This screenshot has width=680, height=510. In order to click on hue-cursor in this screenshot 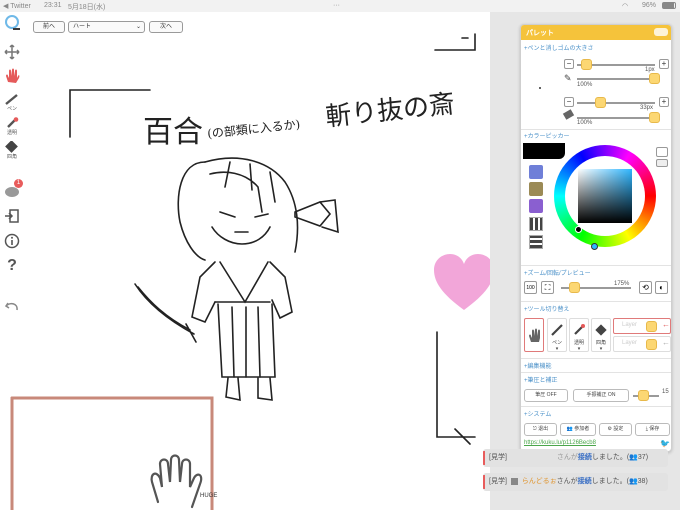, I will do `click(594, 246)`.